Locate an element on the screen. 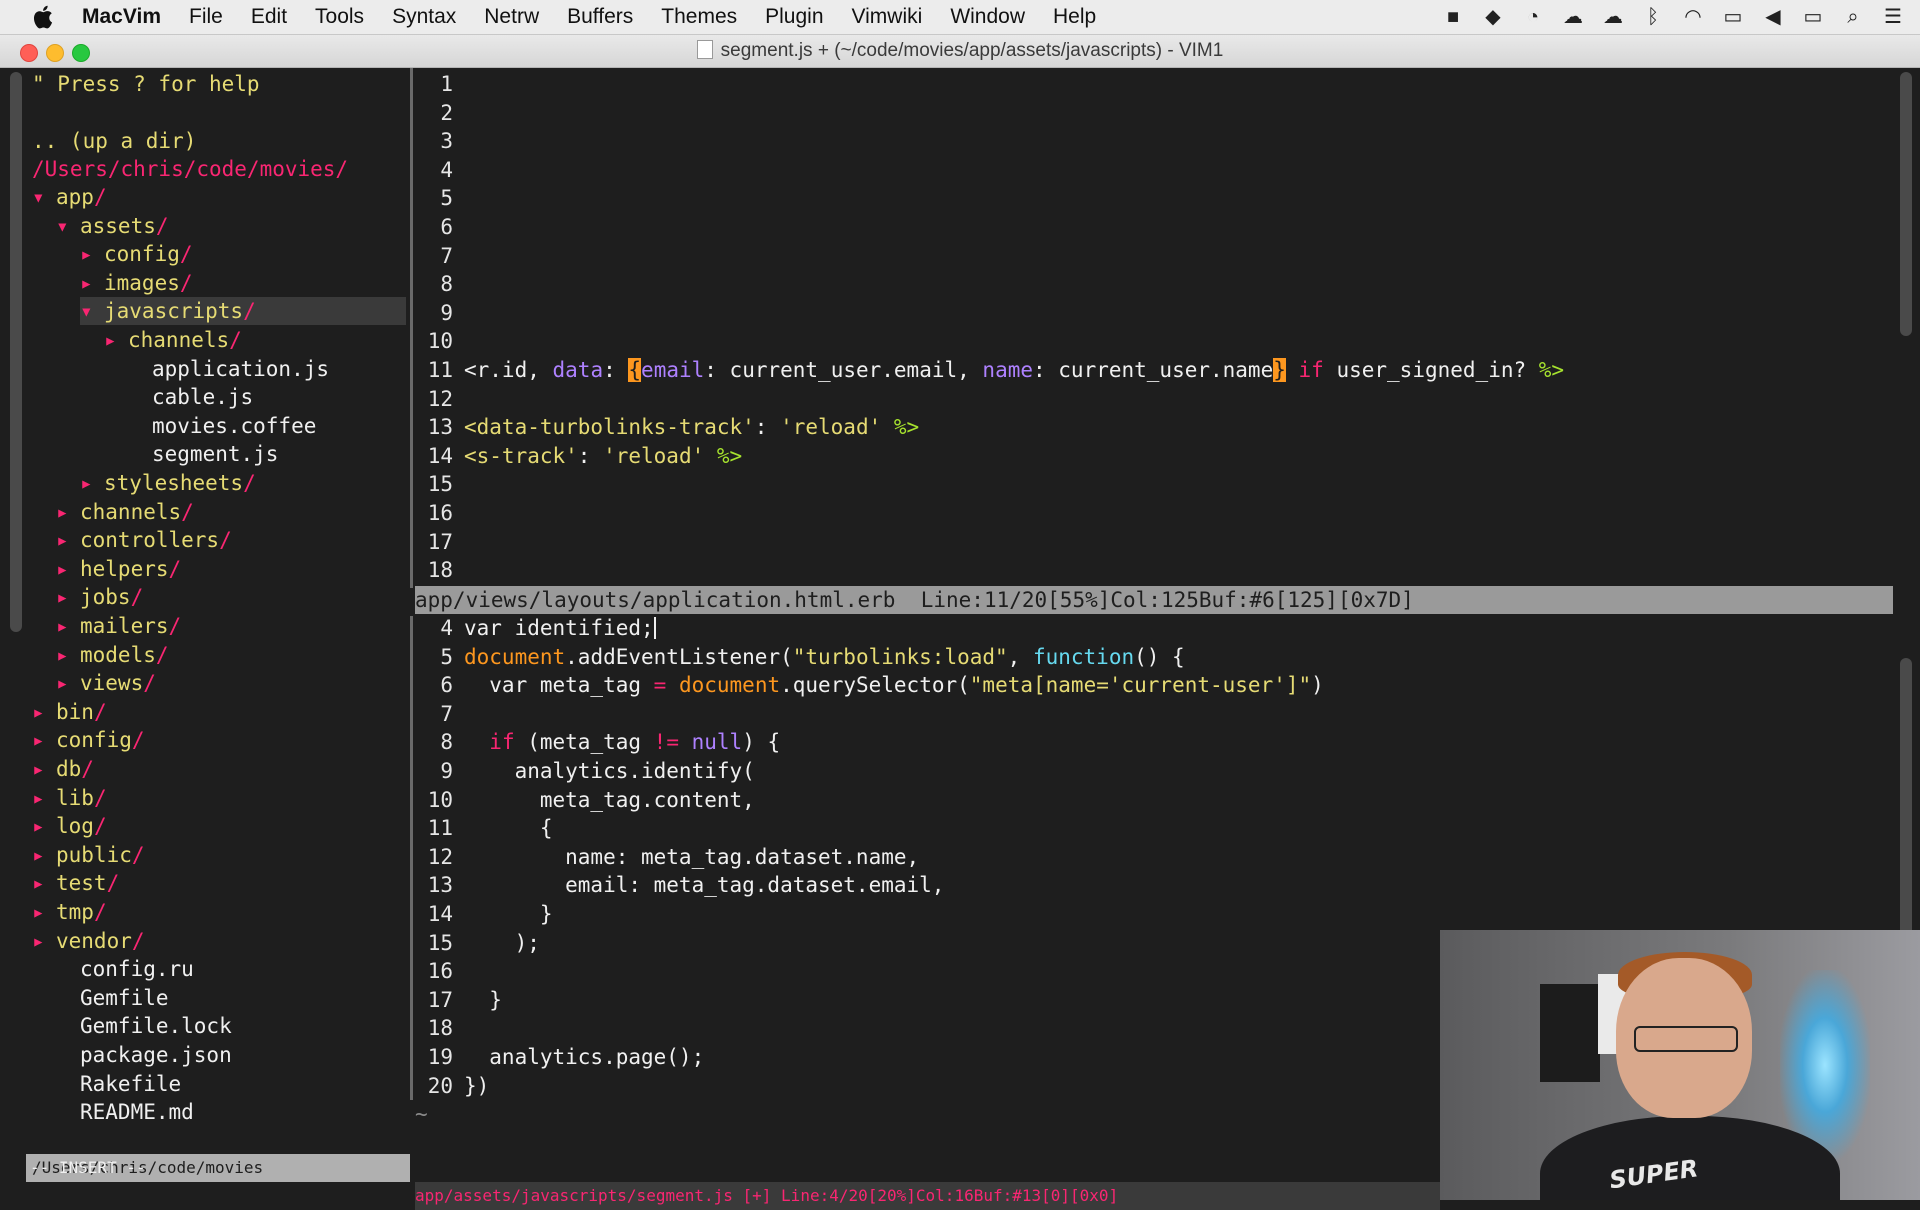 Image resolution: width=1920 pixels, height=1210 pixels. code-line: analytics.page(); is located at coordinates (584, 1057).